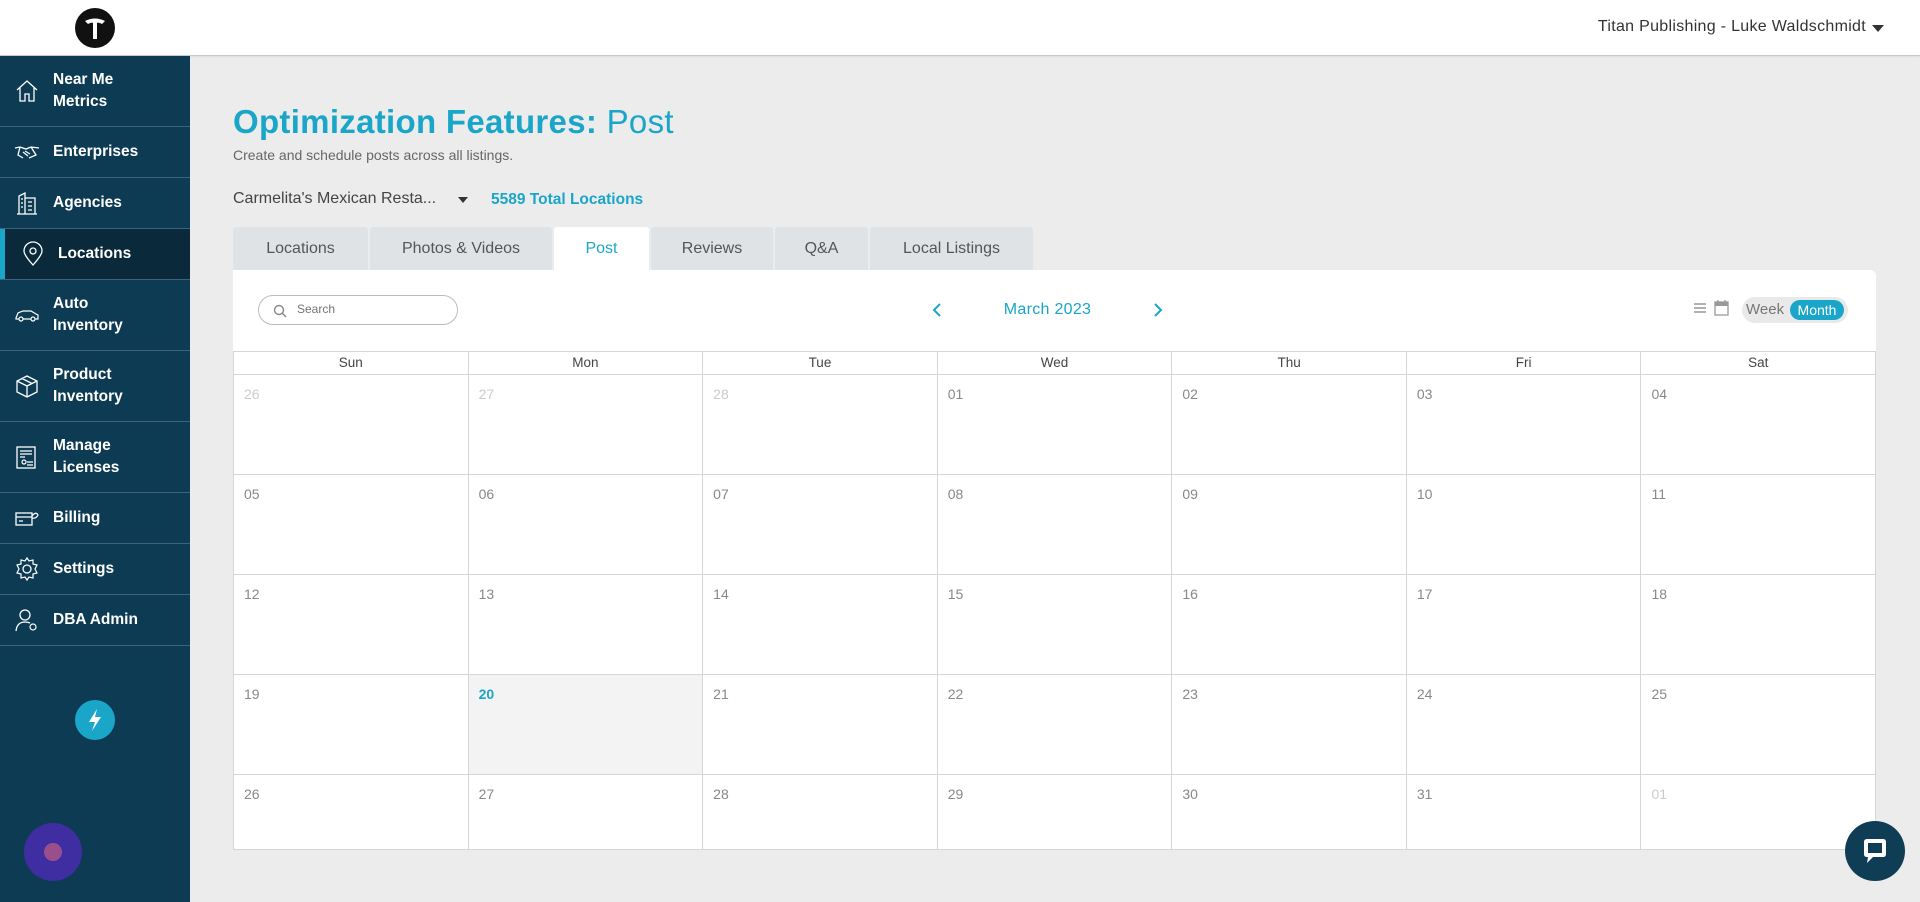 The image size is (1920, 902). What do you see at coordinates (1055, 724) in the screenshot?
I see `day-cell: 22` at bounding box center [1055, 724].